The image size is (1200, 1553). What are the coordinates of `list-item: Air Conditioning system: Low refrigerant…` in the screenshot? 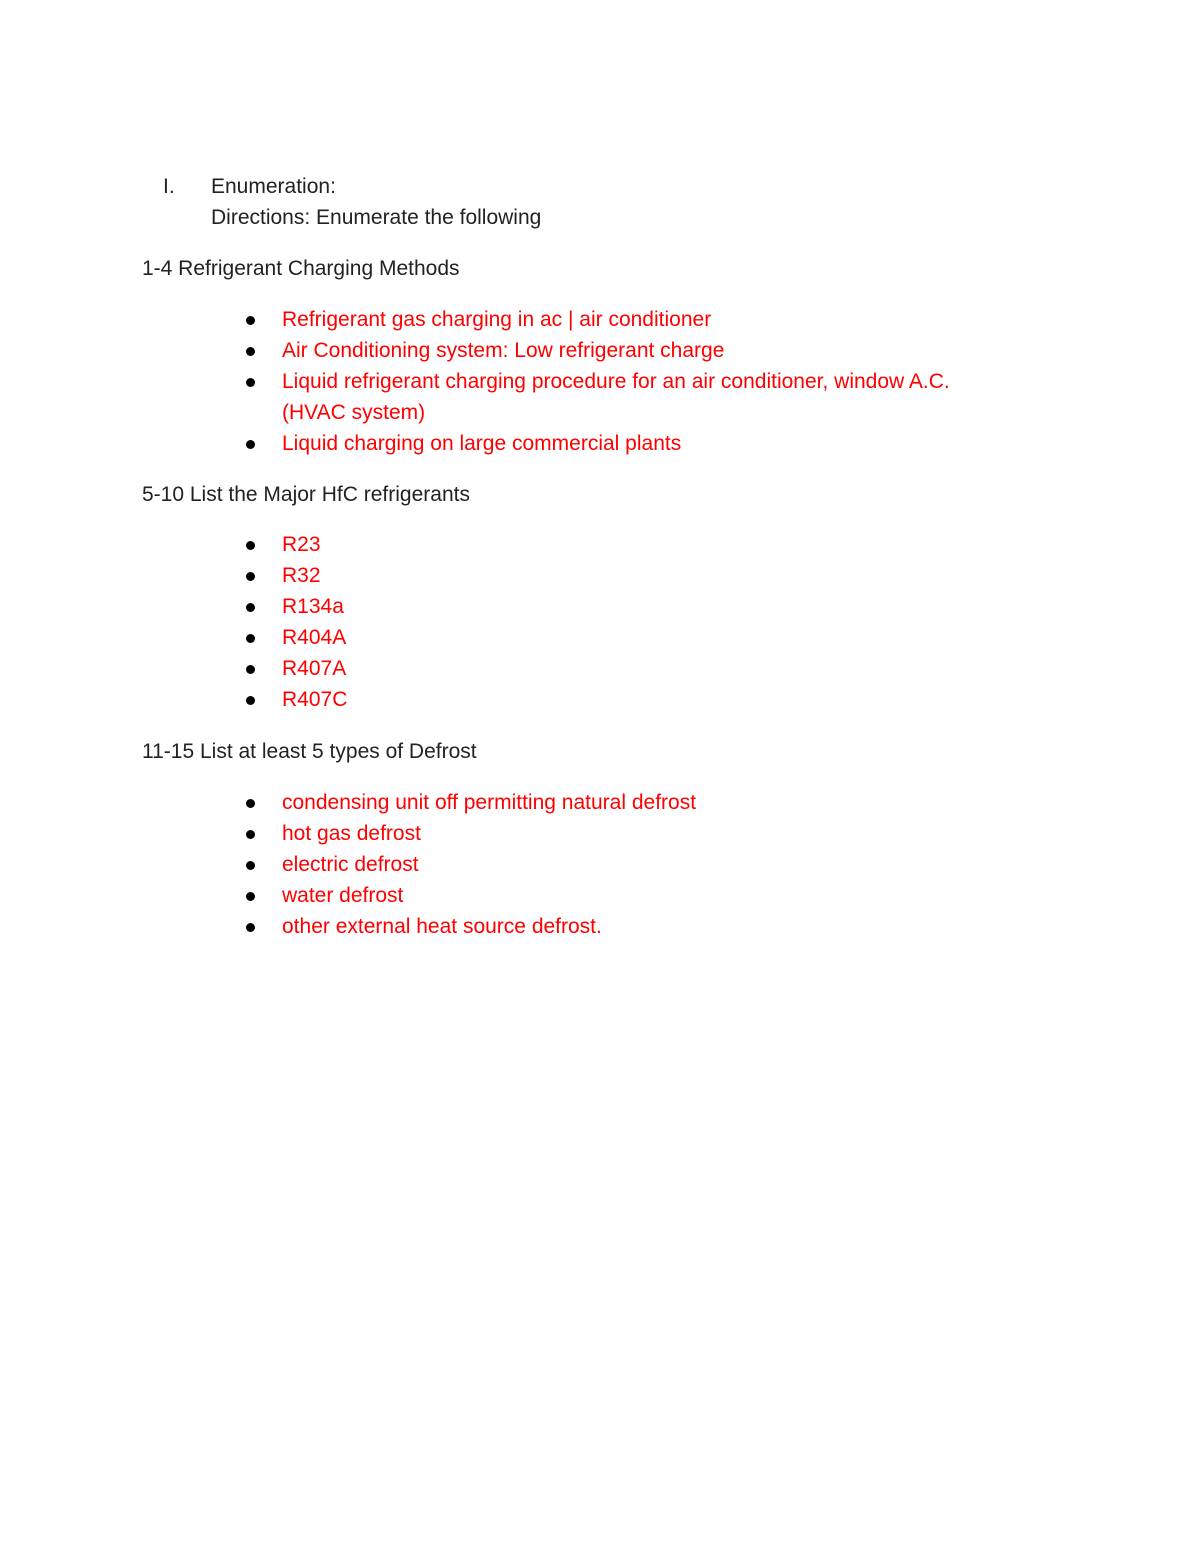 It's located at (503, 350).